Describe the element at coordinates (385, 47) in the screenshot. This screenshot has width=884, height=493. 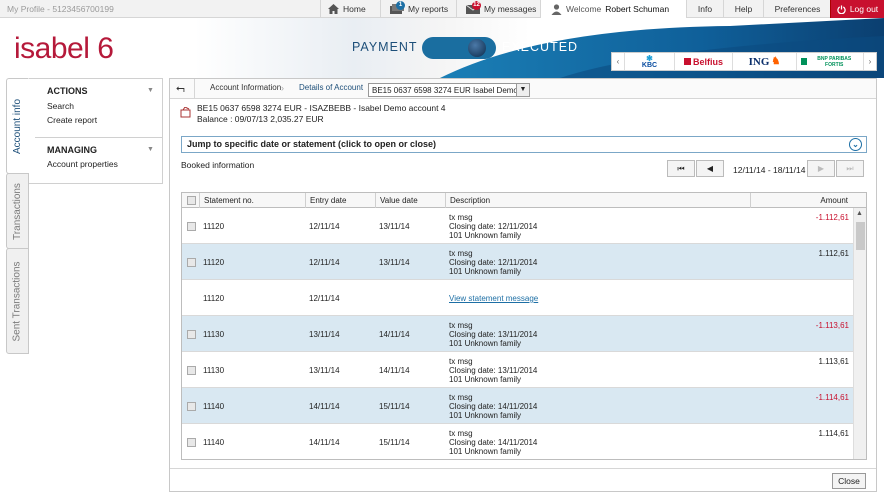
I see `payment-label: PAYMENT` at that location.